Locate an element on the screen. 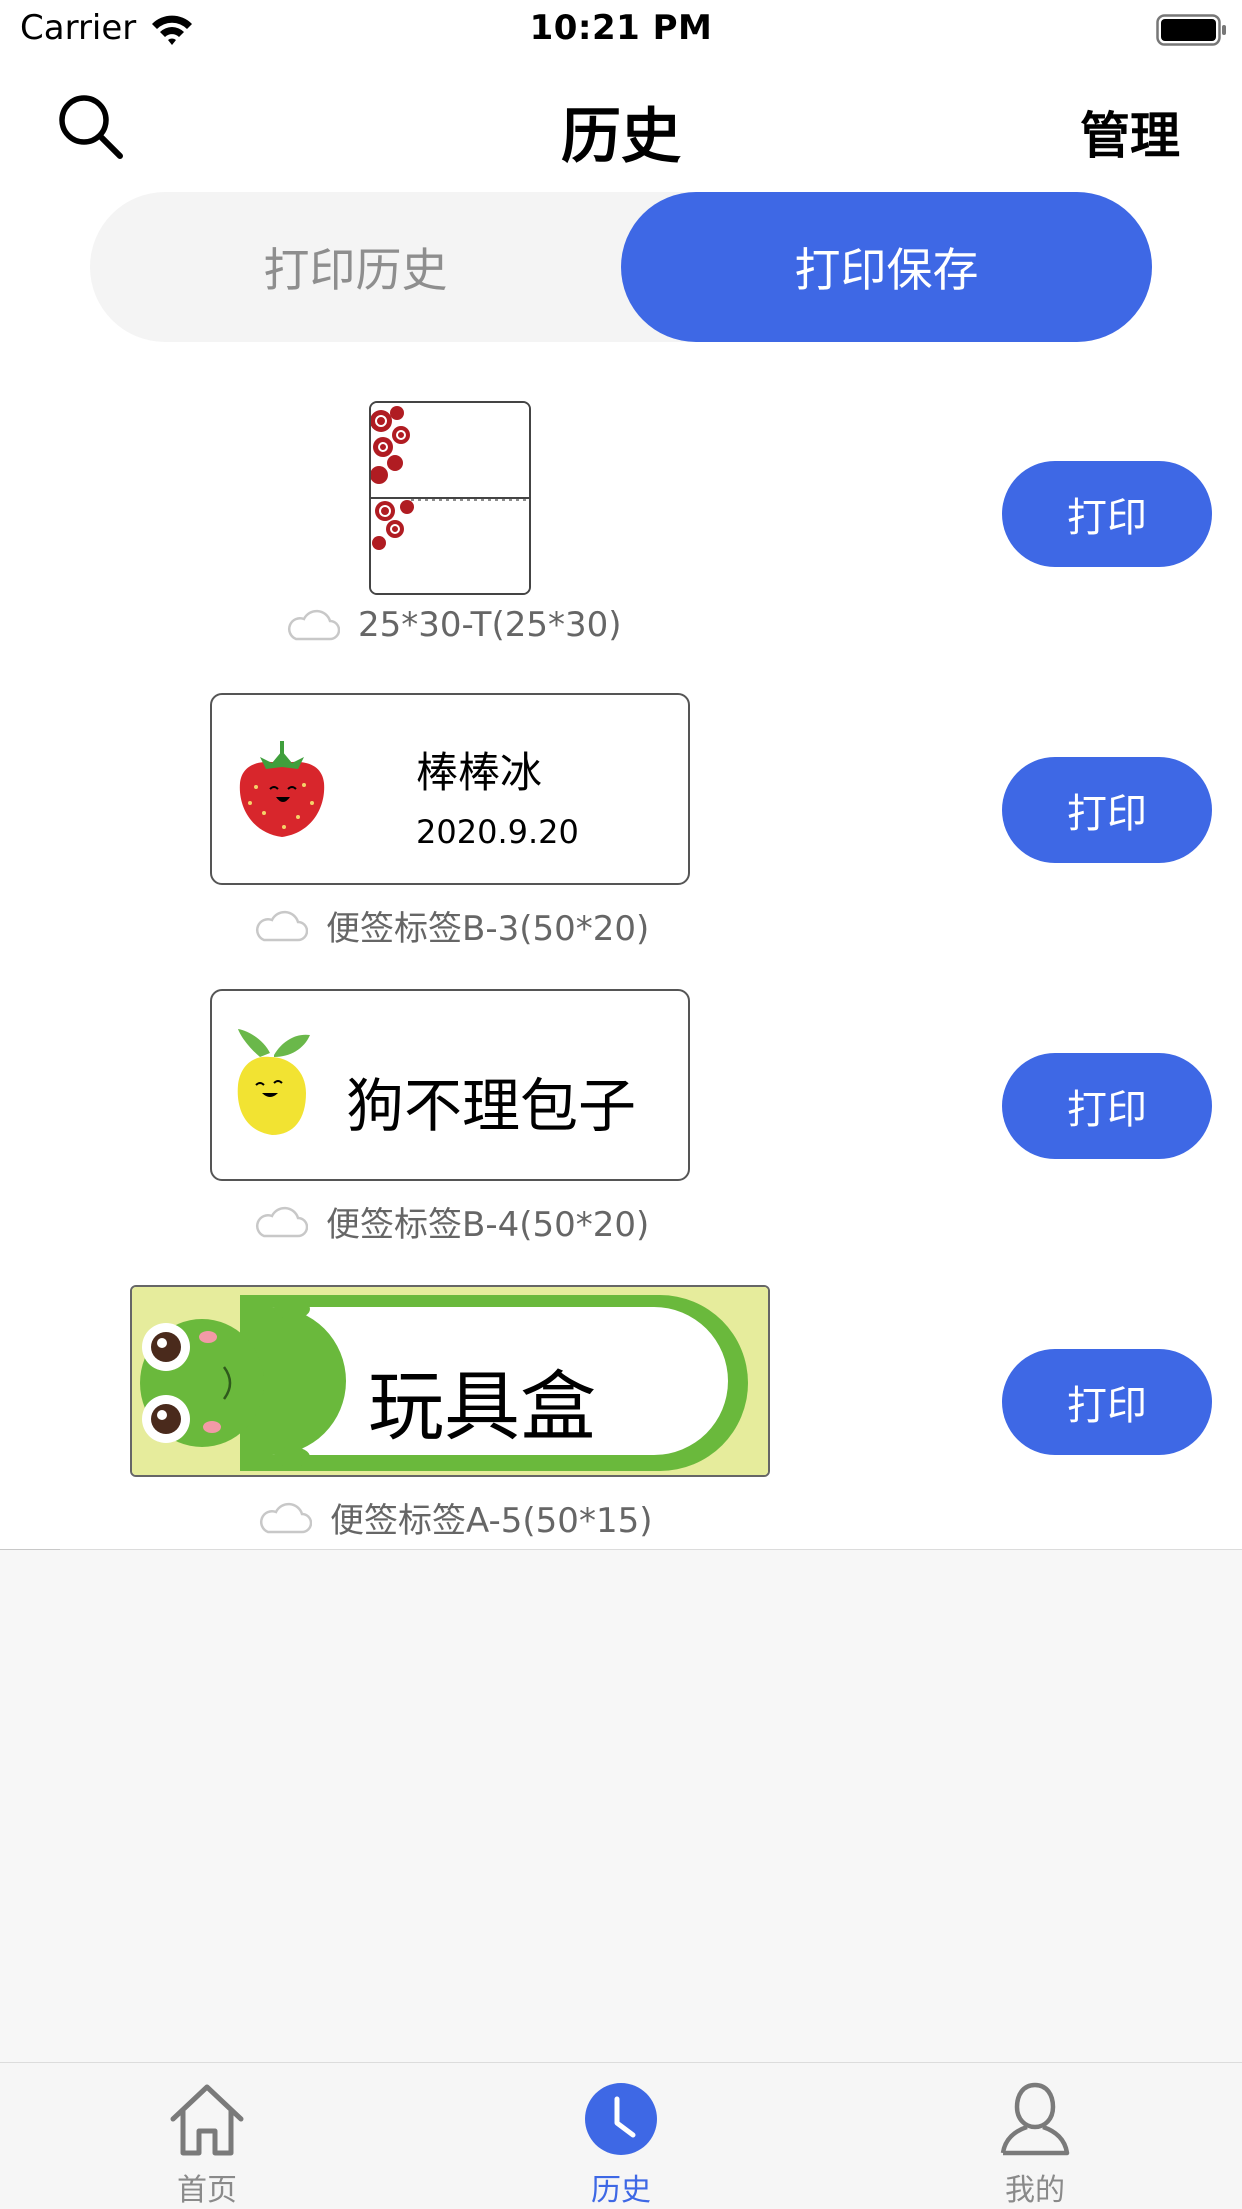 Image resolution: width=1242 pixels, height=2209 pixels. home-icon is located at coordinates (207, 2120).